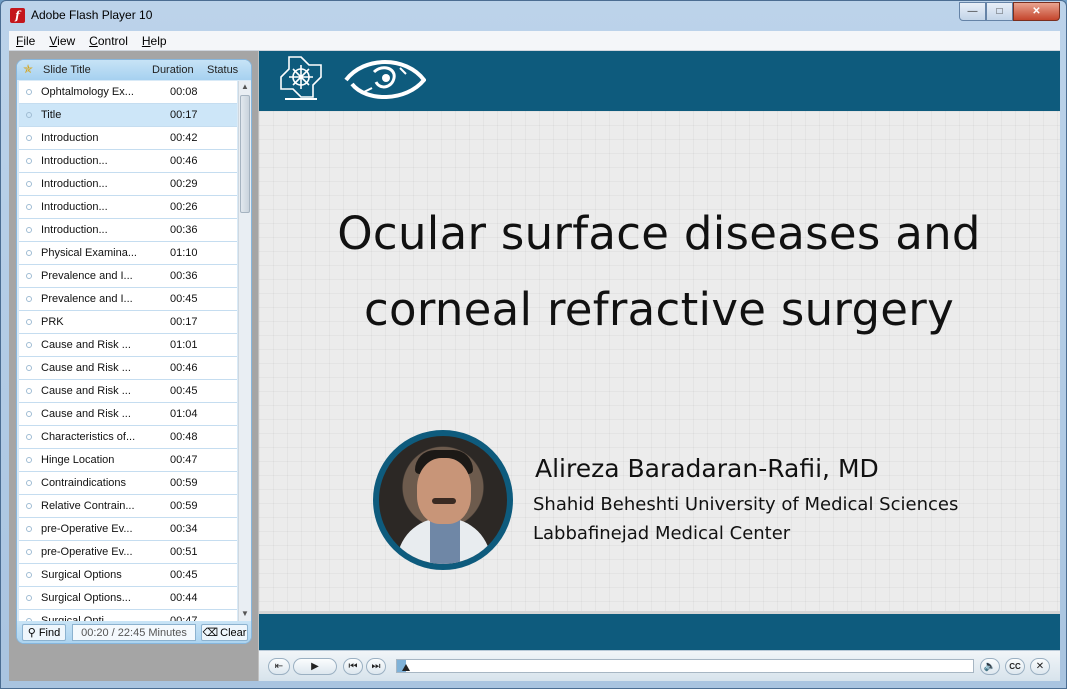 The height and width of the screenshot is (689, 1067). What do you see at coordinates (128, 575) in the screenshot?
I see `slide-list-item: Surgical Options 00:45` at bounding box center [128, 575].